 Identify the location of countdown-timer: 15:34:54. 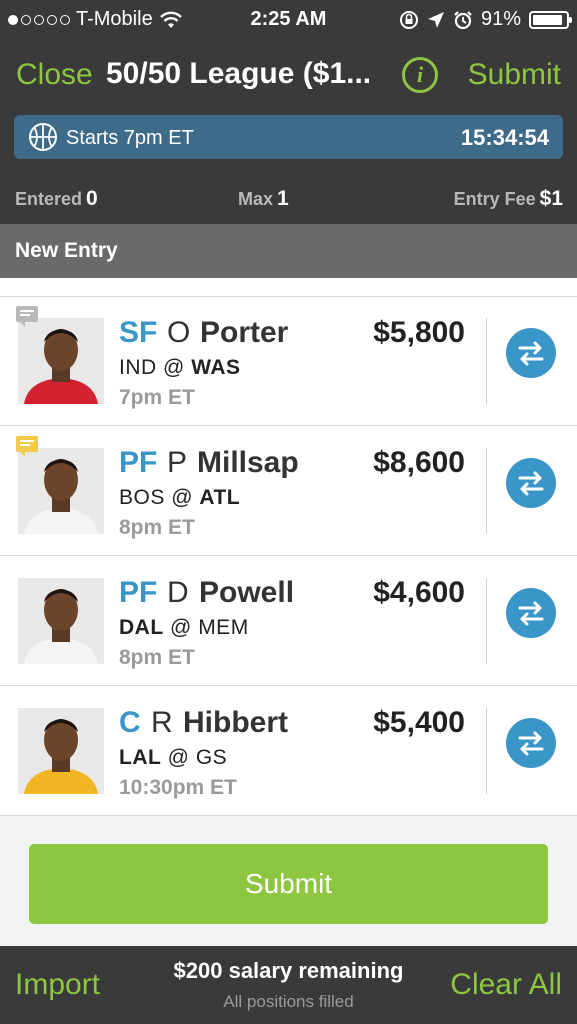
(504, 137).